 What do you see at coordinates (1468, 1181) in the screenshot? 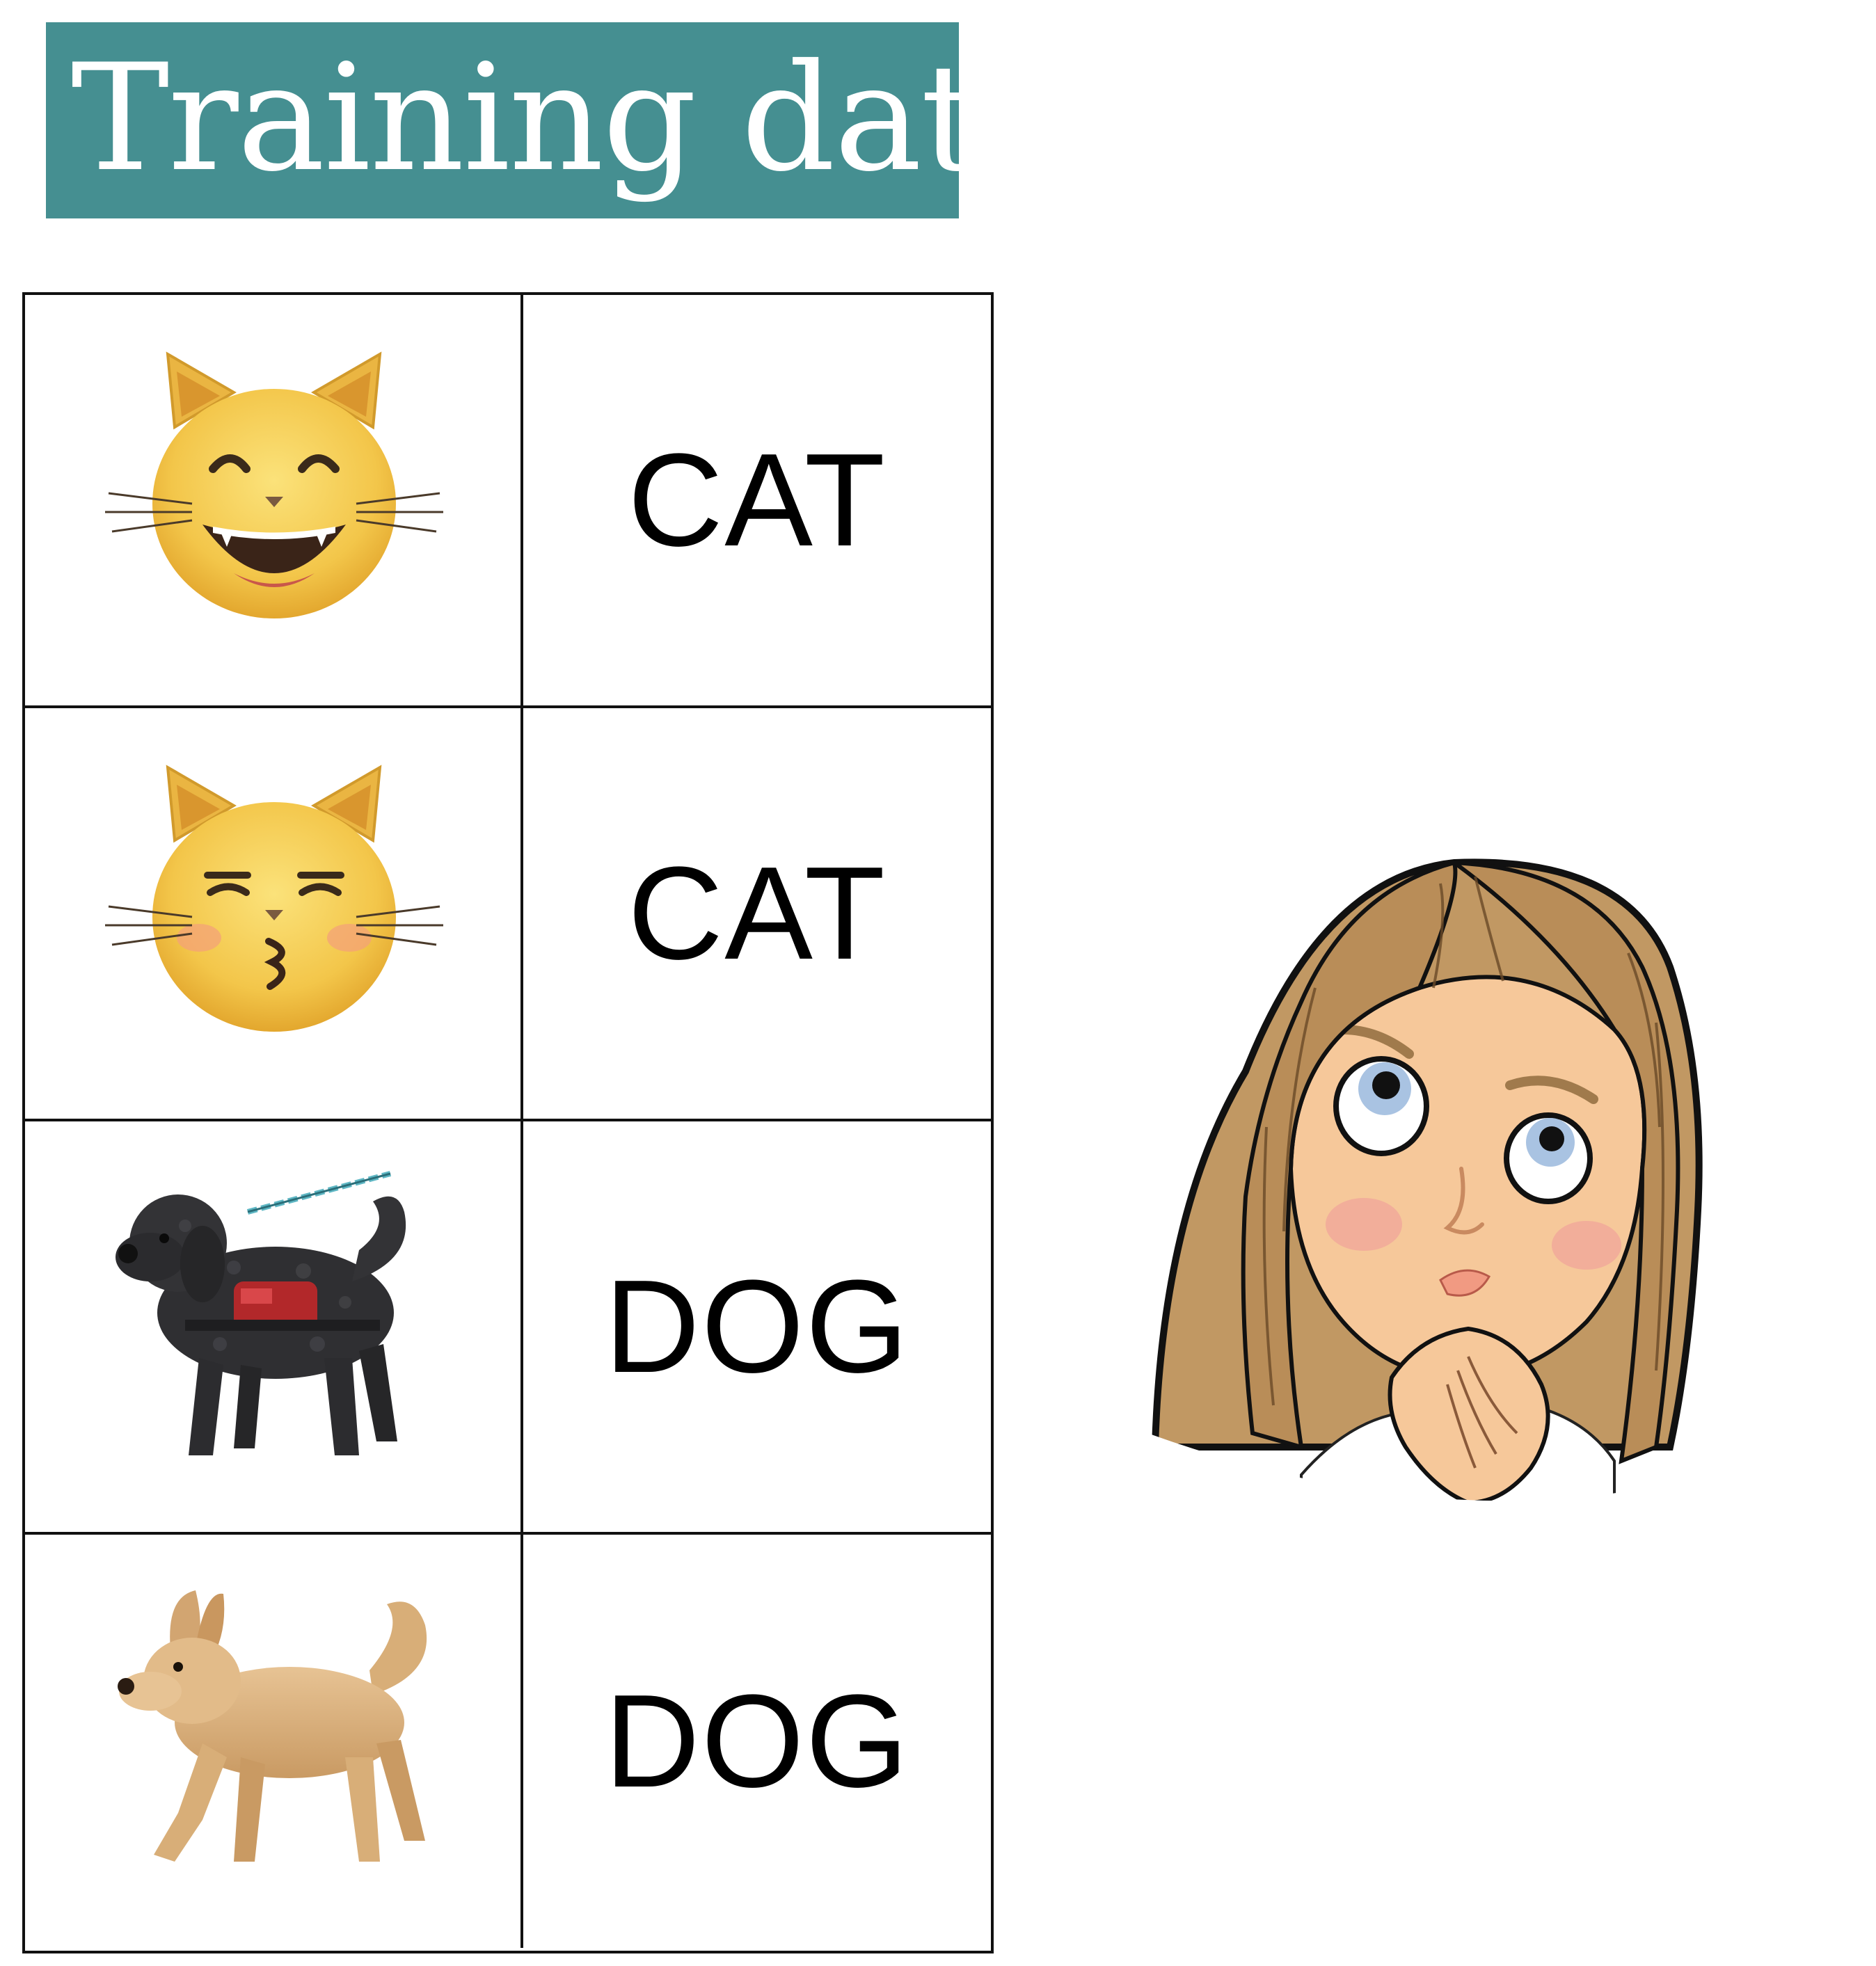
I see `thinking-girl-avatar` at bounding box center [1468, 1181].